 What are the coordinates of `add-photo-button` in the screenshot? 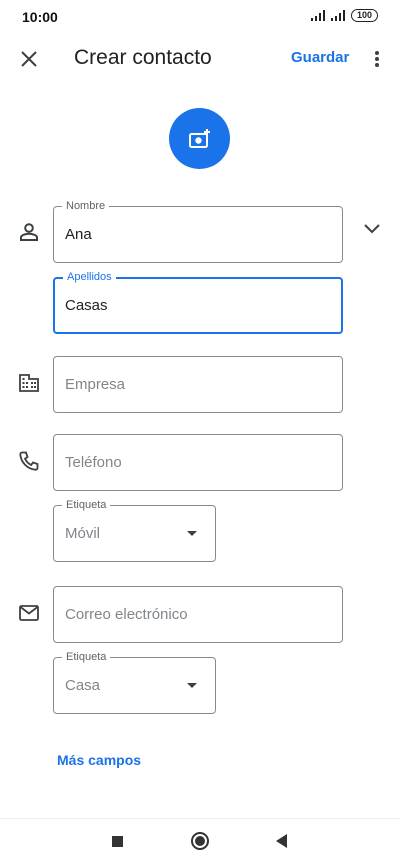 It's located at (199, 138).